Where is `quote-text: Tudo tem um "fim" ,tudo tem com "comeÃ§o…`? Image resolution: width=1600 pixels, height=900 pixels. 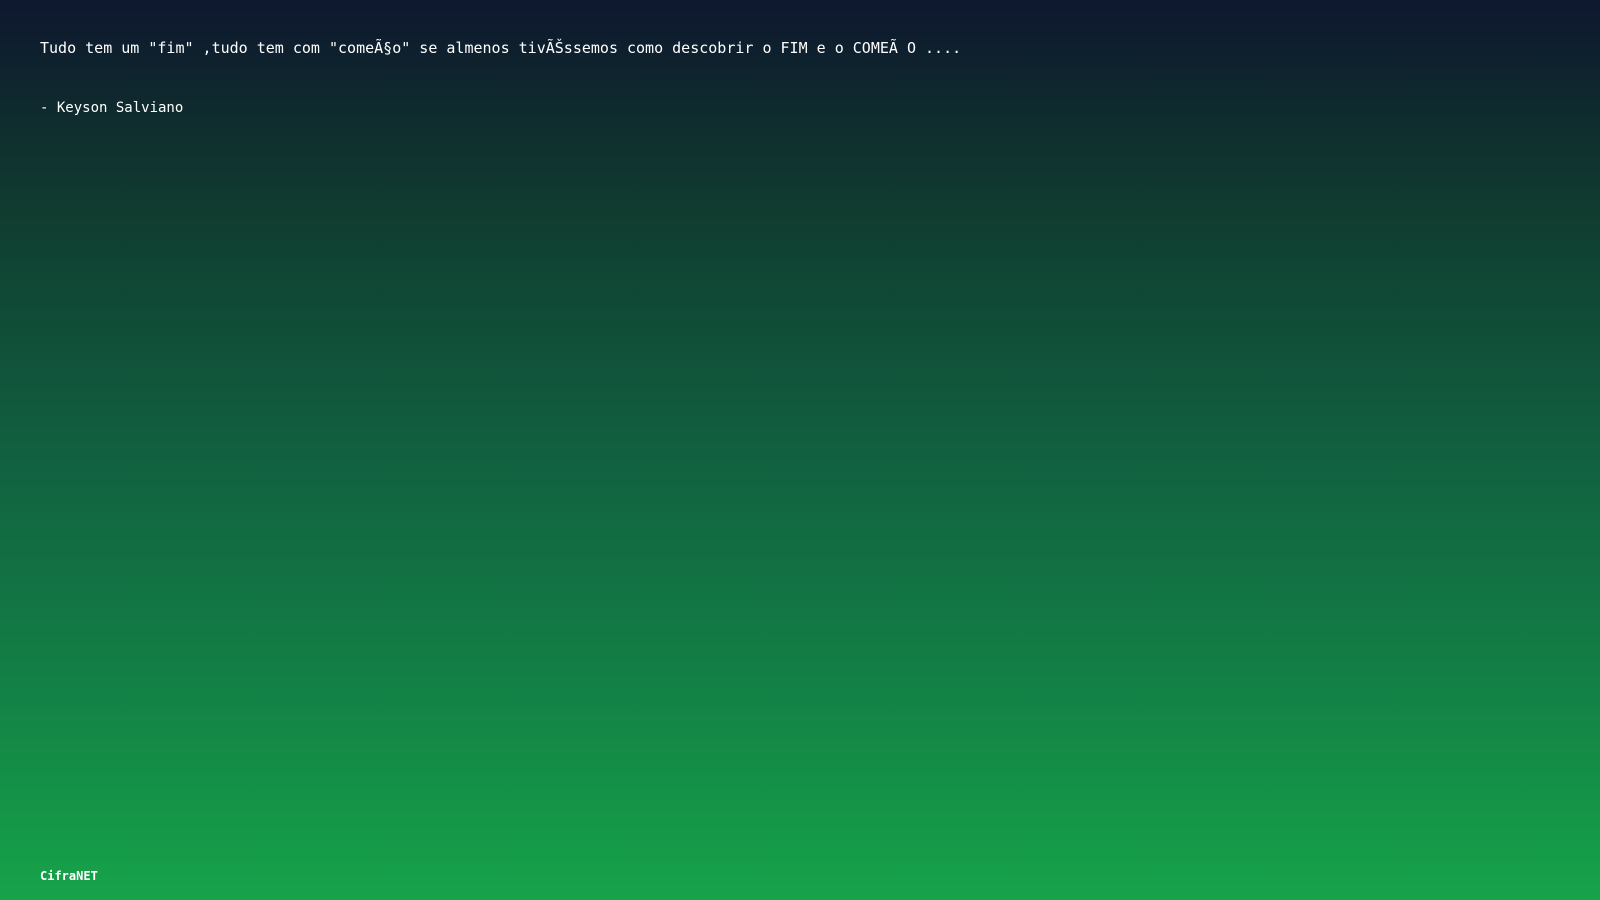
quote-text: Tudo tem um "fim" ,tudo tem com "comeÃ§o… is located at coordinates (501, 48).